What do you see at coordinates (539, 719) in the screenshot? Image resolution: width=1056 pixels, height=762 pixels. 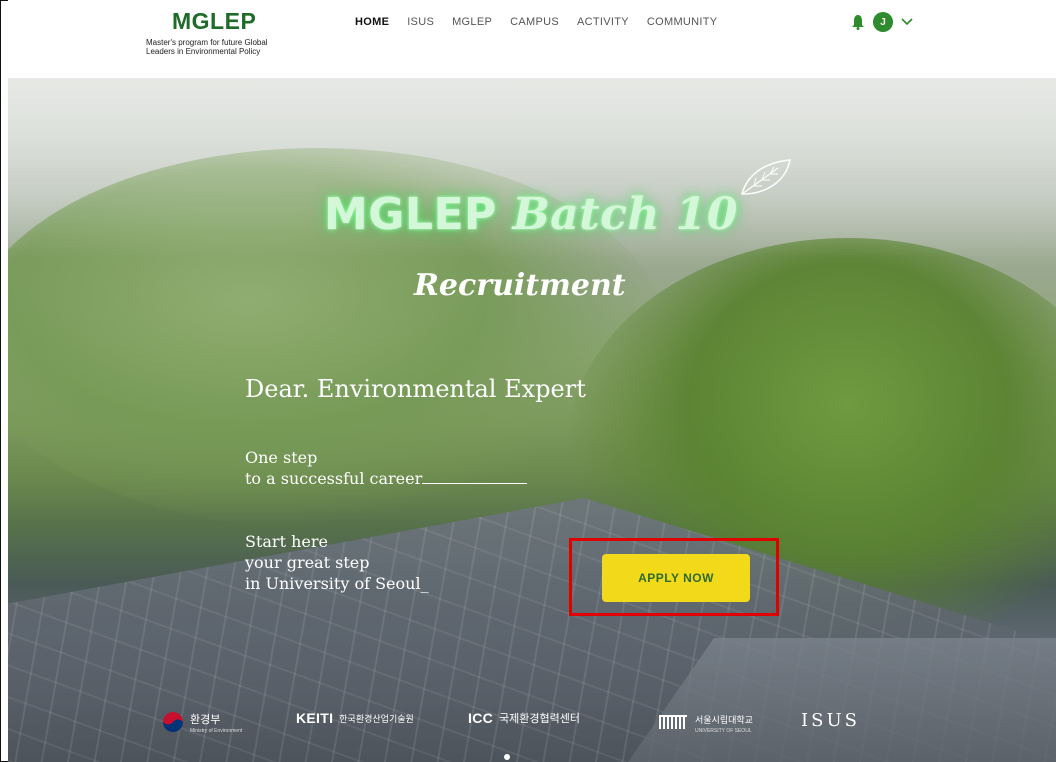 I see `icc-korean: 국제환경협력센터` at bounding box center [539, 719].